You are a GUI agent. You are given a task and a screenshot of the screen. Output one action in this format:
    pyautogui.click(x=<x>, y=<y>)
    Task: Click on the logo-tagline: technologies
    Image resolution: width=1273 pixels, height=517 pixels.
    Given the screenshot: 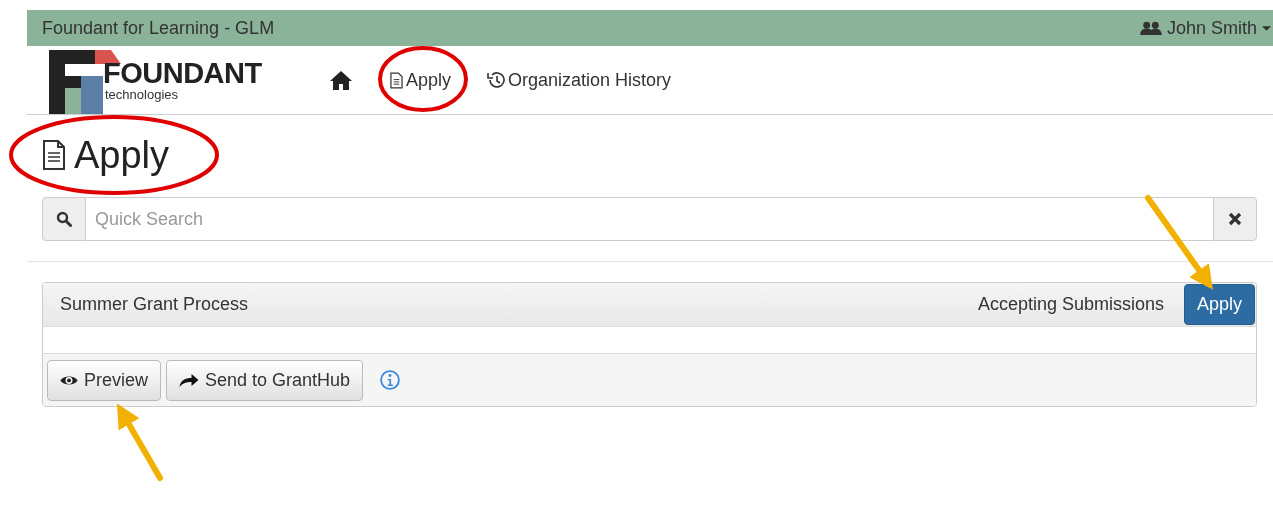 What is the action you would take?
    pyautogui.click(x=142, y=94)
    